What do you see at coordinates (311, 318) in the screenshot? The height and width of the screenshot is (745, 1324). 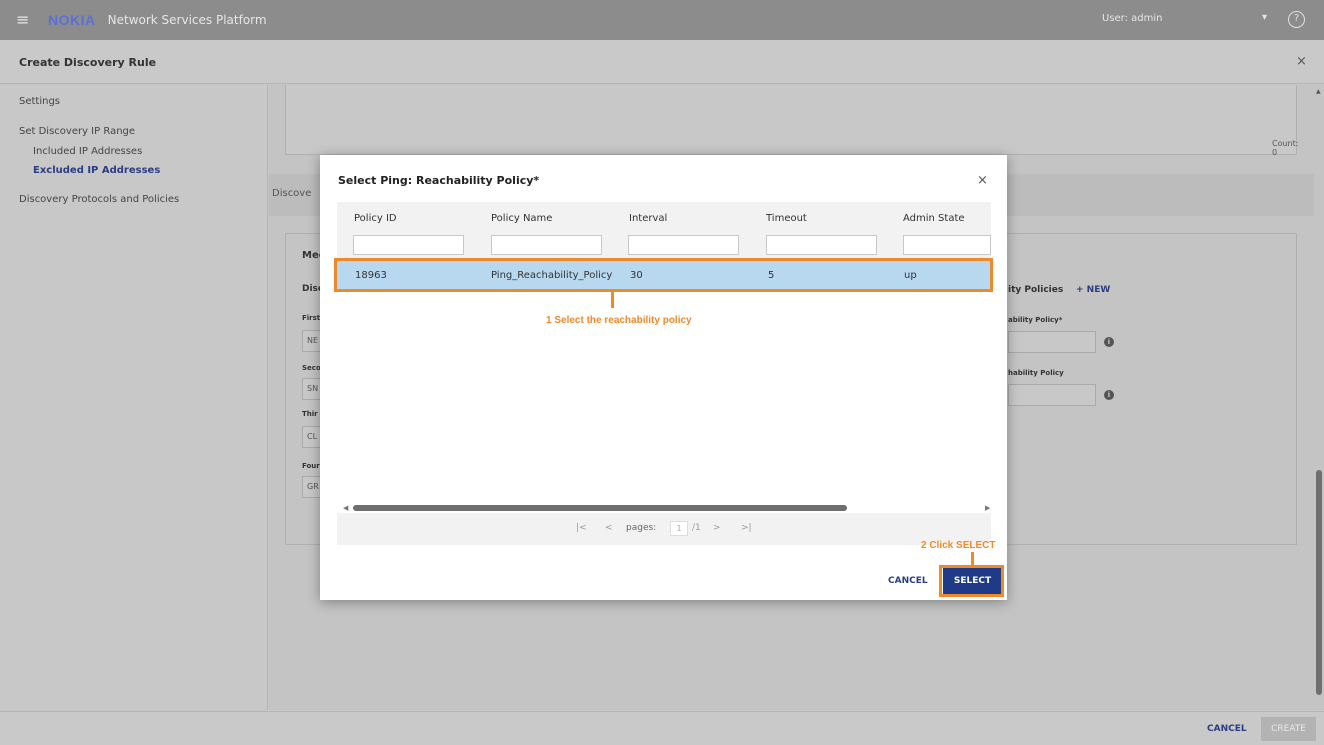 I see `first-label: First` at bounding box center [311, 318].